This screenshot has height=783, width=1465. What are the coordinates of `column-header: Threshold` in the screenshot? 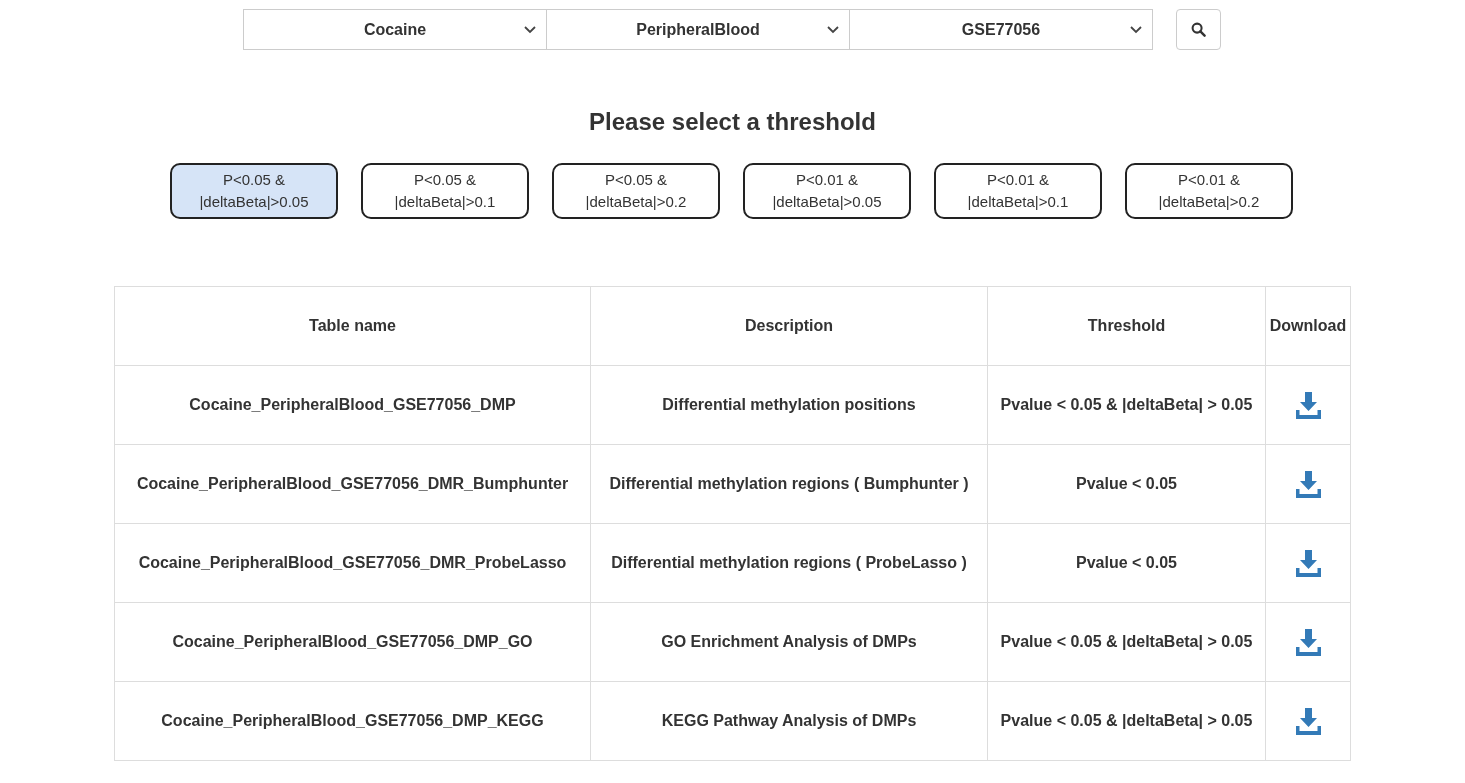 It's located at (1126, 326).